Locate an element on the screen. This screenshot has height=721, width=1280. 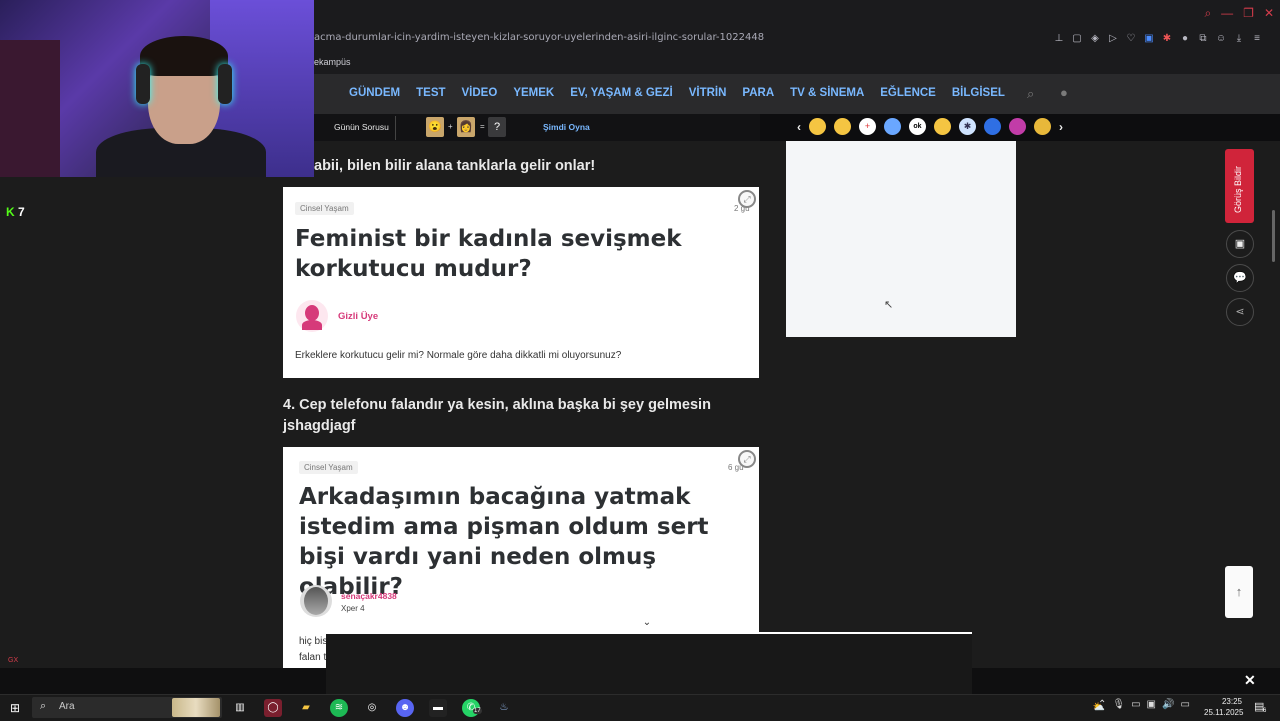
webcam-person-hair is located at coordinates (184, 56).